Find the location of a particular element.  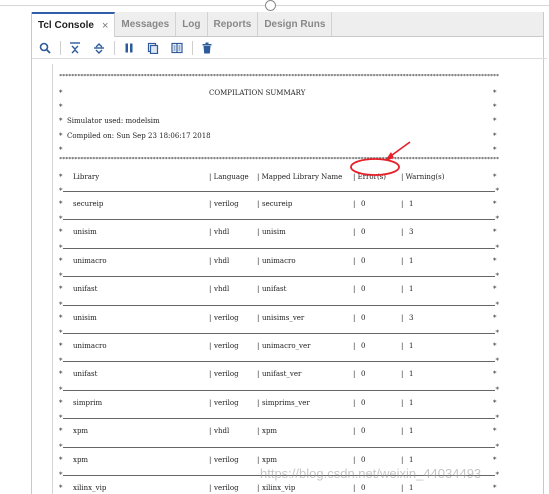

tab-label: Reports is located at coordinates (232, 24).